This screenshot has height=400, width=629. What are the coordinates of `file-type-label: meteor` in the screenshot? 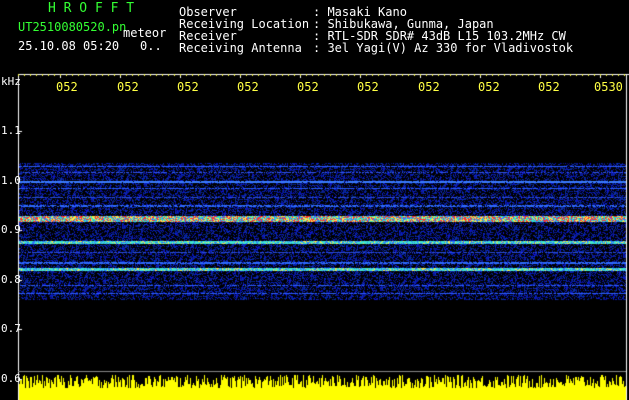 It's located at (145, 33).